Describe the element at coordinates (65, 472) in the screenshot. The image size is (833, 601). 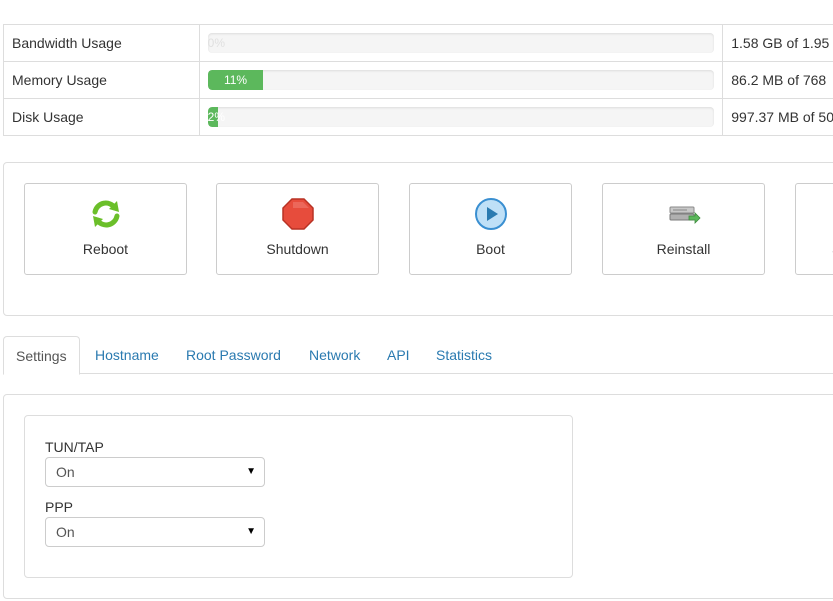
I see `tuntap-selected-value: On` at that location.